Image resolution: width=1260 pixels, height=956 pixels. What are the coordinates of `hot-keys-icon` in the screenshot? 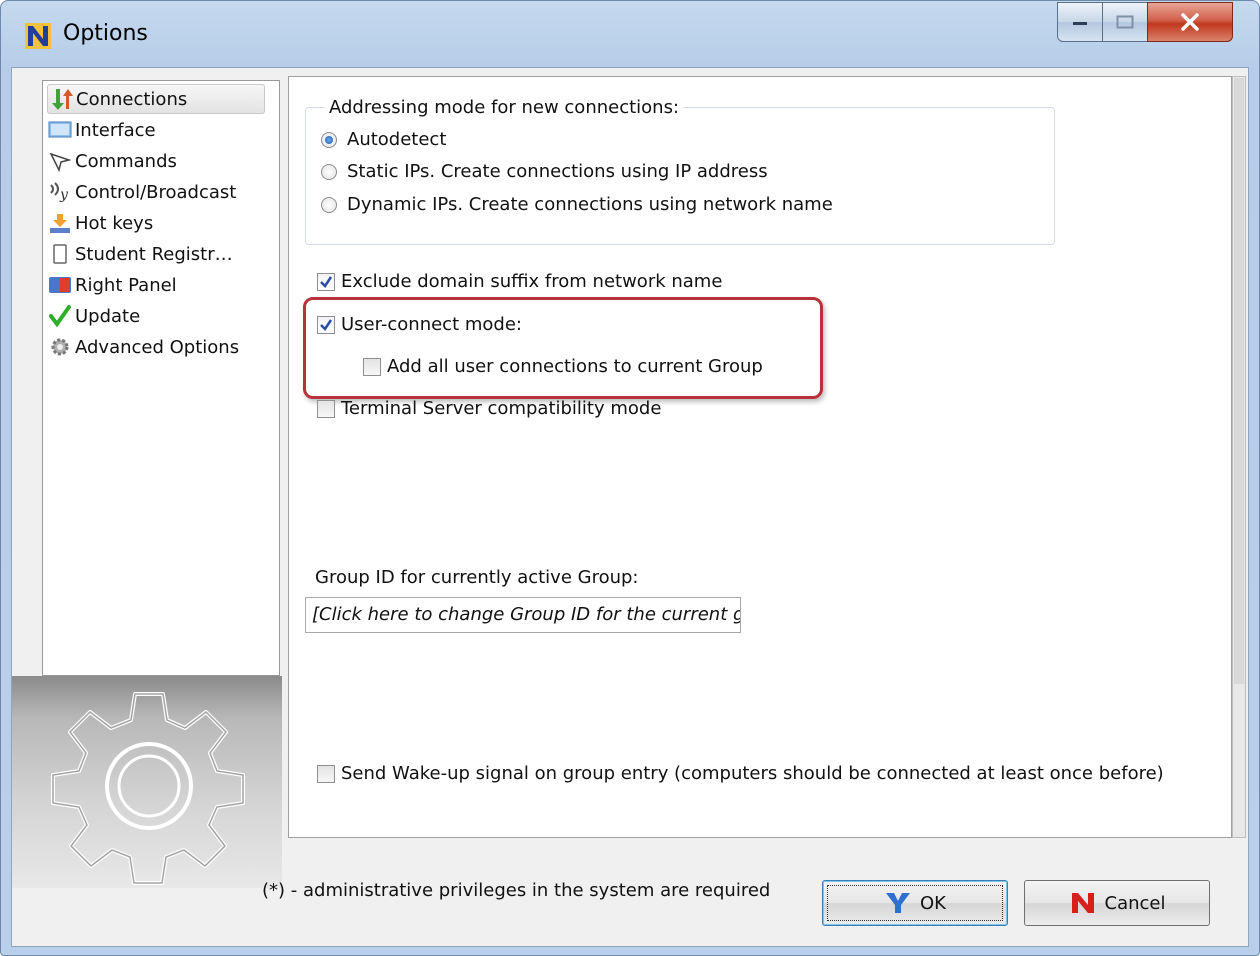 It's located at (60, 223).